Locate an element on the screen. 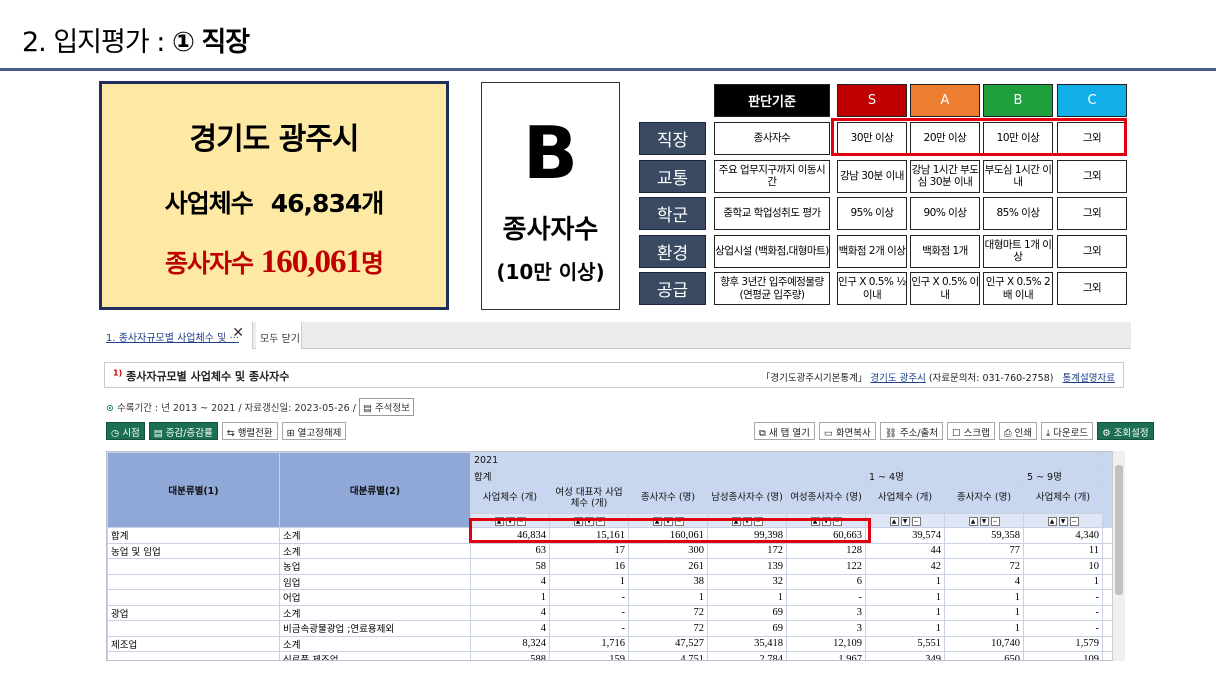 This screenshot has height=684, width=1216. criteria-highlight is located at coordinates (979, 137).